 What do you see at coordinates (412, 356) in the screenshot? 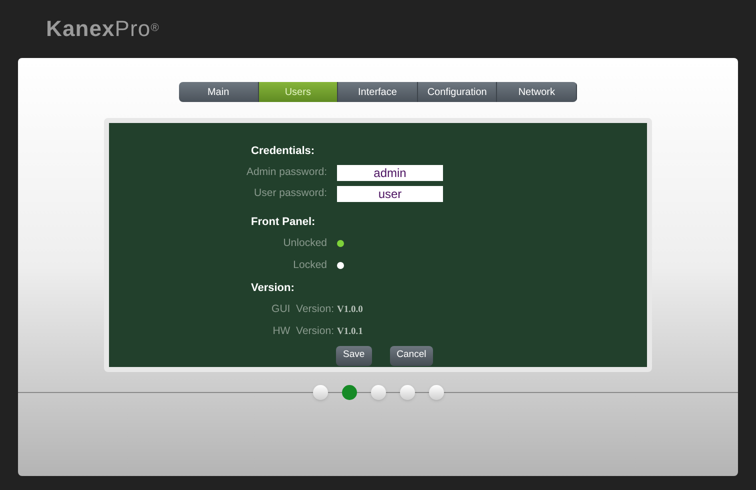
I see `cancel-button: Cancel` at bounding box center [412, 356].